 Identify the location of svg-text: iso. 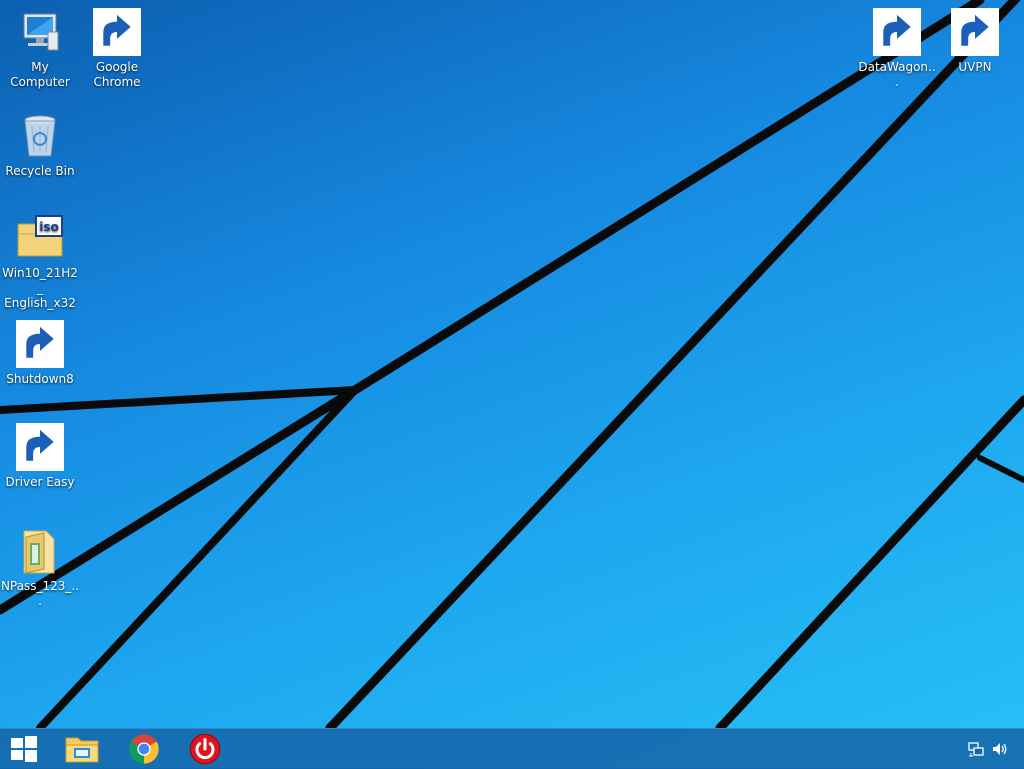
(49, 227).